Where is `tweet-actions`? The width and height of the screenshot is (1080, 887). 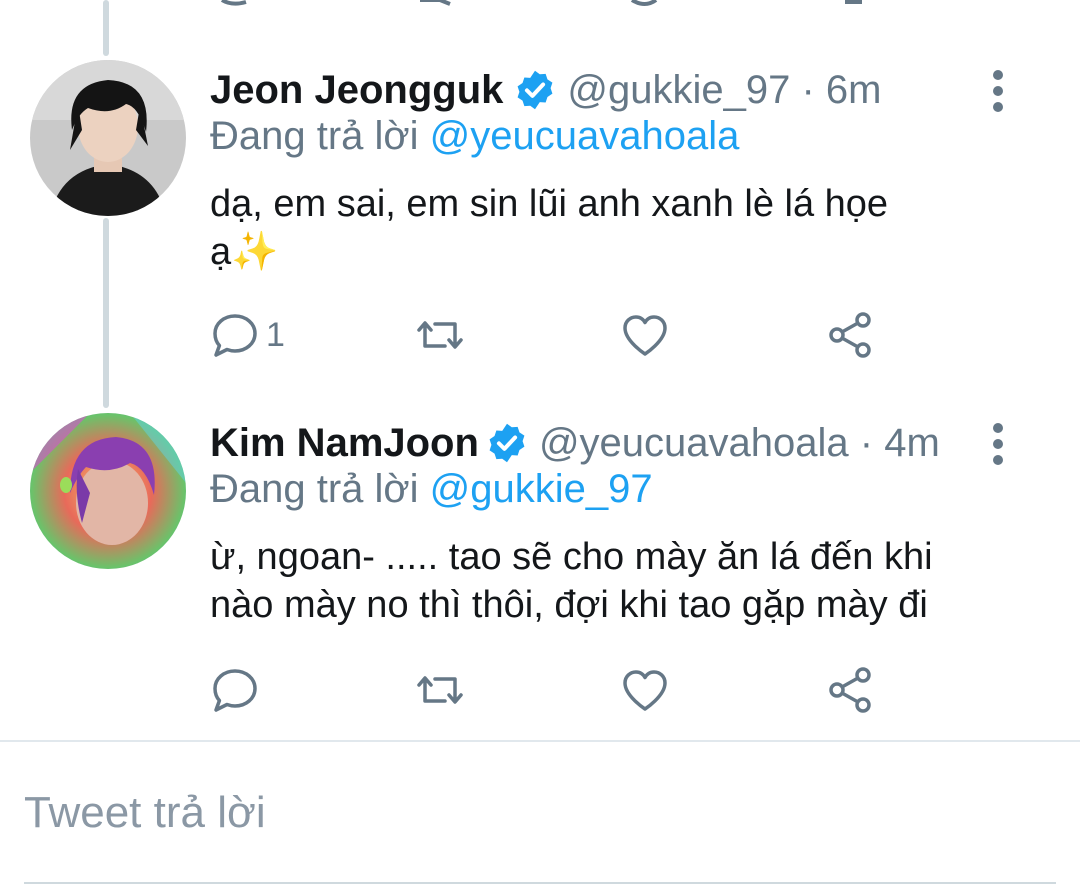 tweet-actions is located at coordinates (560, 690).